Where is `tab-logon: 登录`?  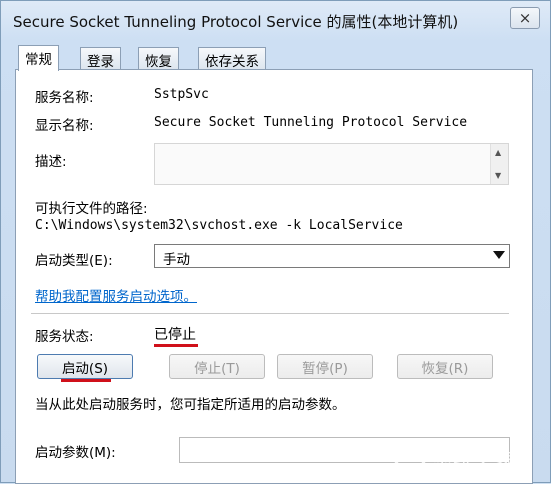 tab-logon: 登录 is located at coordinates (100, 58).